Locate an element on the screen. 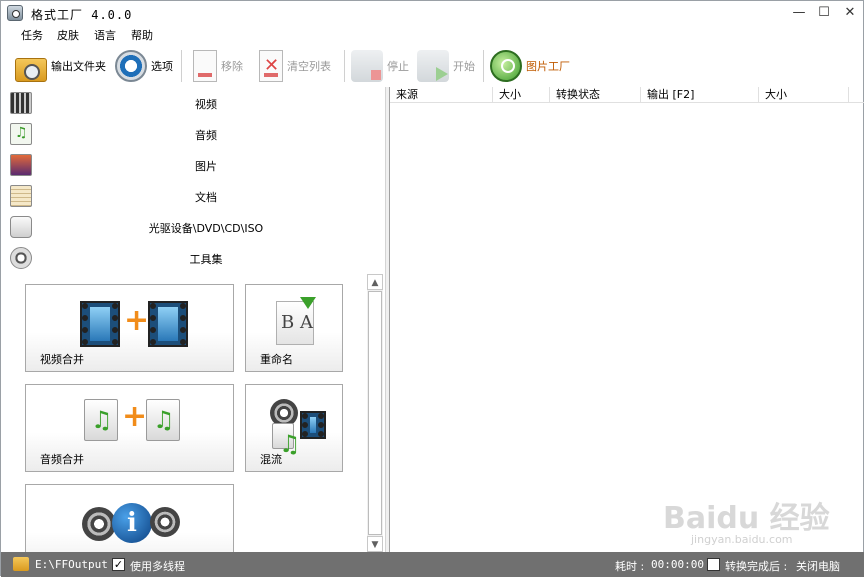 The height and width of the screenshot is (577, 864). tool-label: 混流 is located at coordinates (271, 459).